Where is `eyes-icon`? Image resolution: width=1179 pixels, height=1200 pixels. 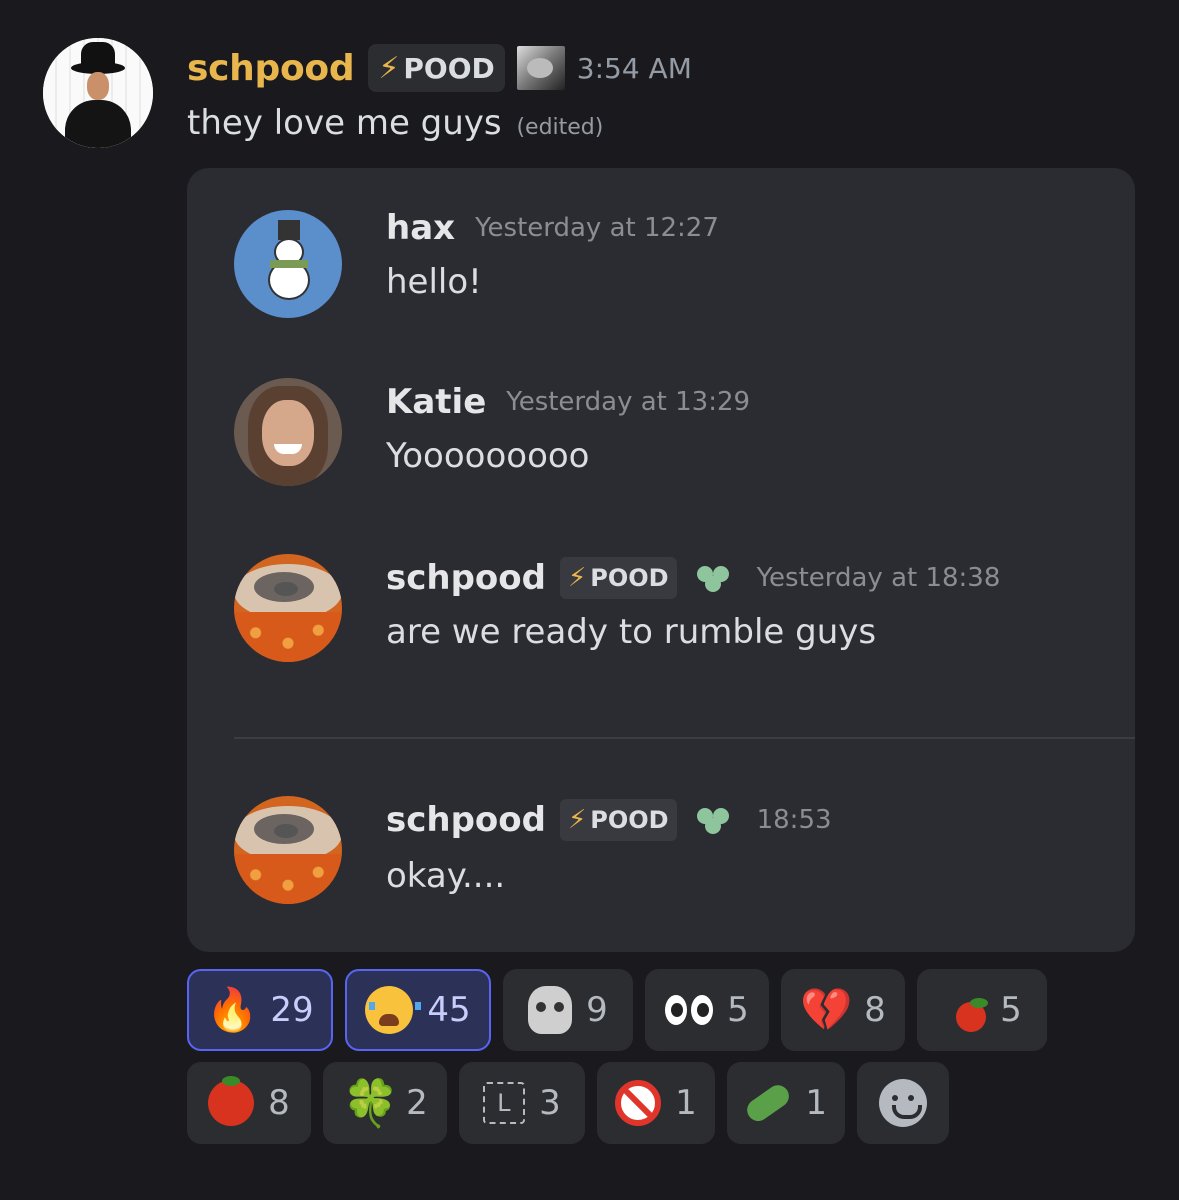 eyes-icon is located at coordinates (689, 1010).